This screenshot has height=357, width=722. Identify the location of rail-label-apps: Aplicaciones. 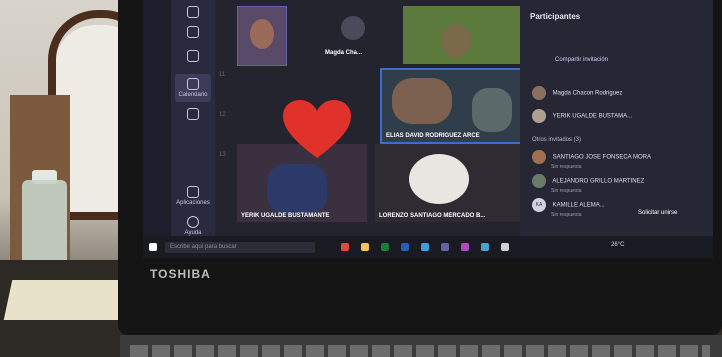
(193, 203).